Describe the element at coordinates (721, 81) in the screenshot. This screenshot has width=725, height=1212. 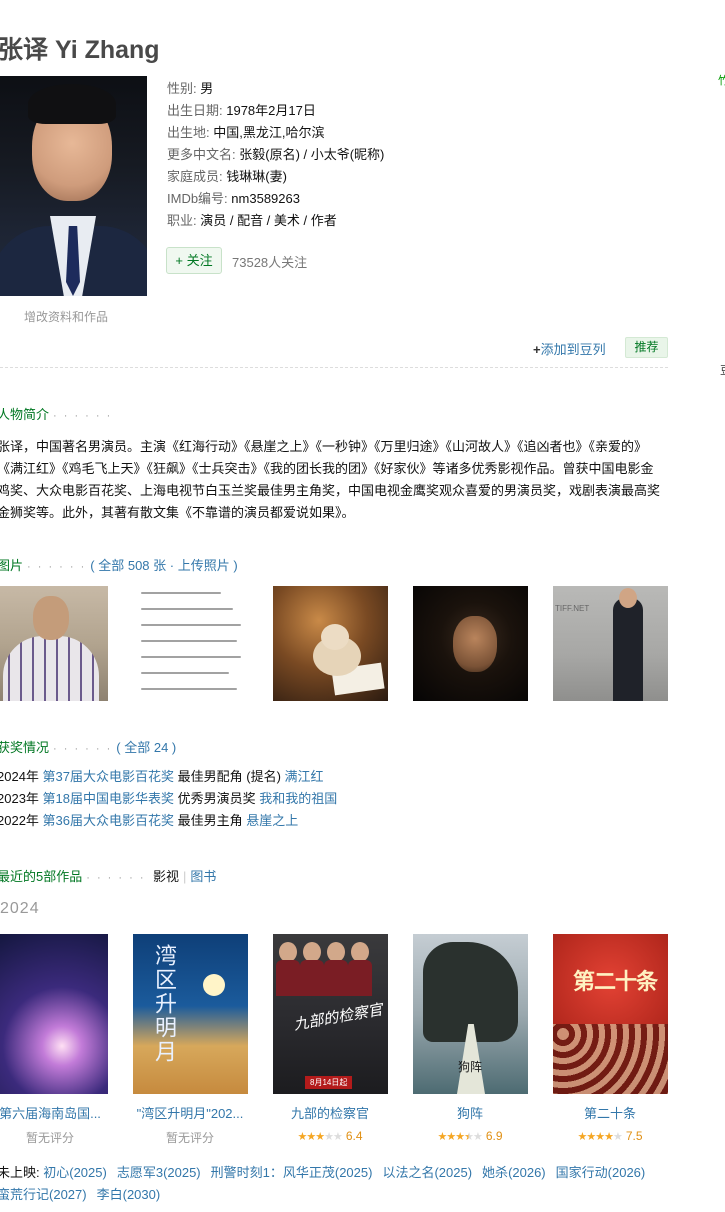
I see `right-edge-fragment: 竹` at that location.